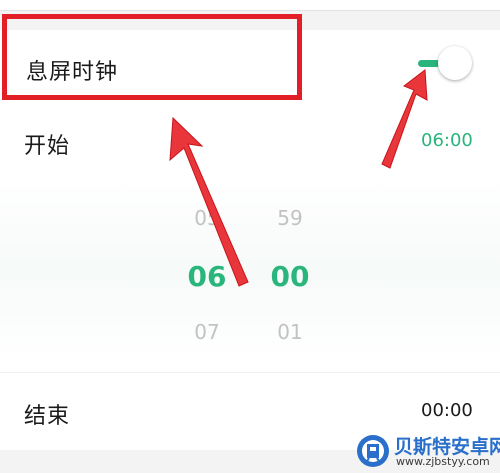 The image size is (500, 473). I want to click on end-time-value: 00:00, so click(447, 410).